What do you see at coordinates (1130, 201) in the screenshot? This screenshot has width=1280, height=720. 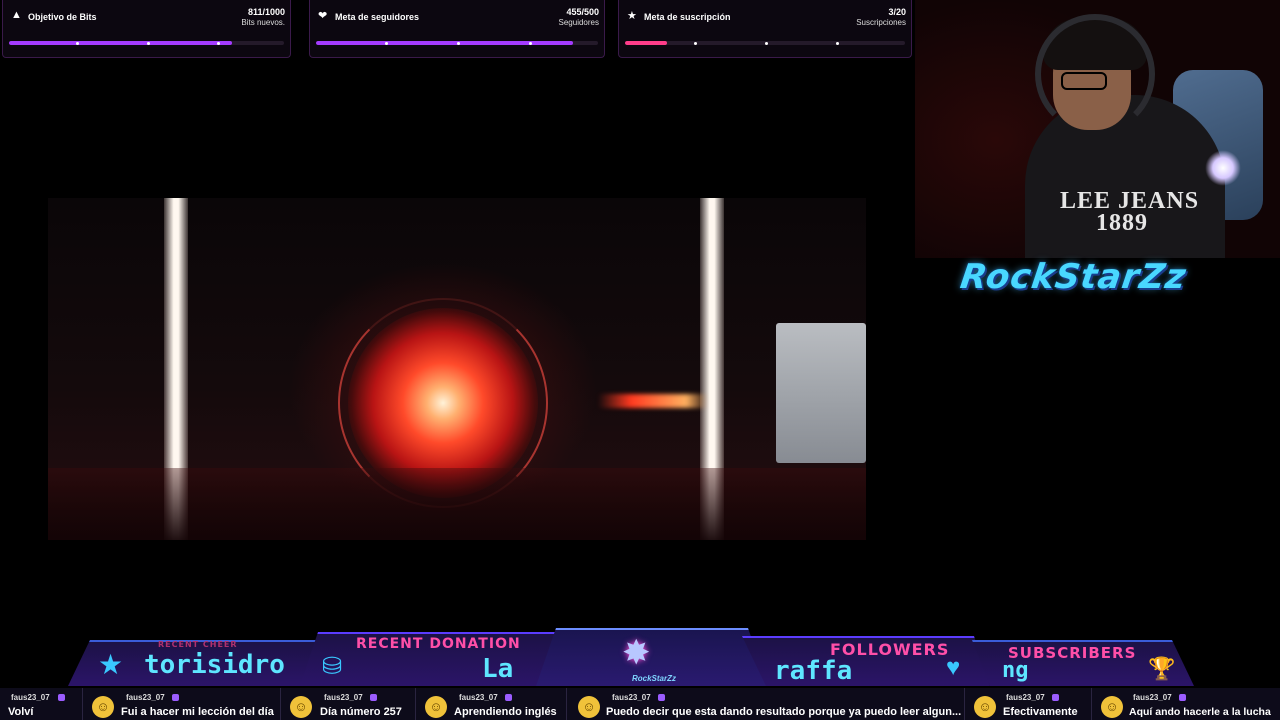 I see `shirt-text-line1: LEE JEANS` at bounding box center [1130, 201].